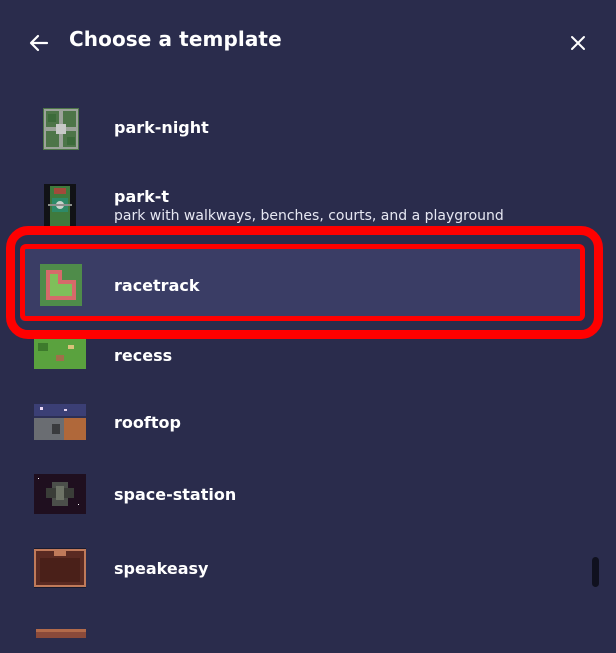 The width and height of the screenshot is (616, 653). What do you see at coordinates (157, 285) in the screenshot?
I see `template-name: racetrack` at bounding box center [157, 285].